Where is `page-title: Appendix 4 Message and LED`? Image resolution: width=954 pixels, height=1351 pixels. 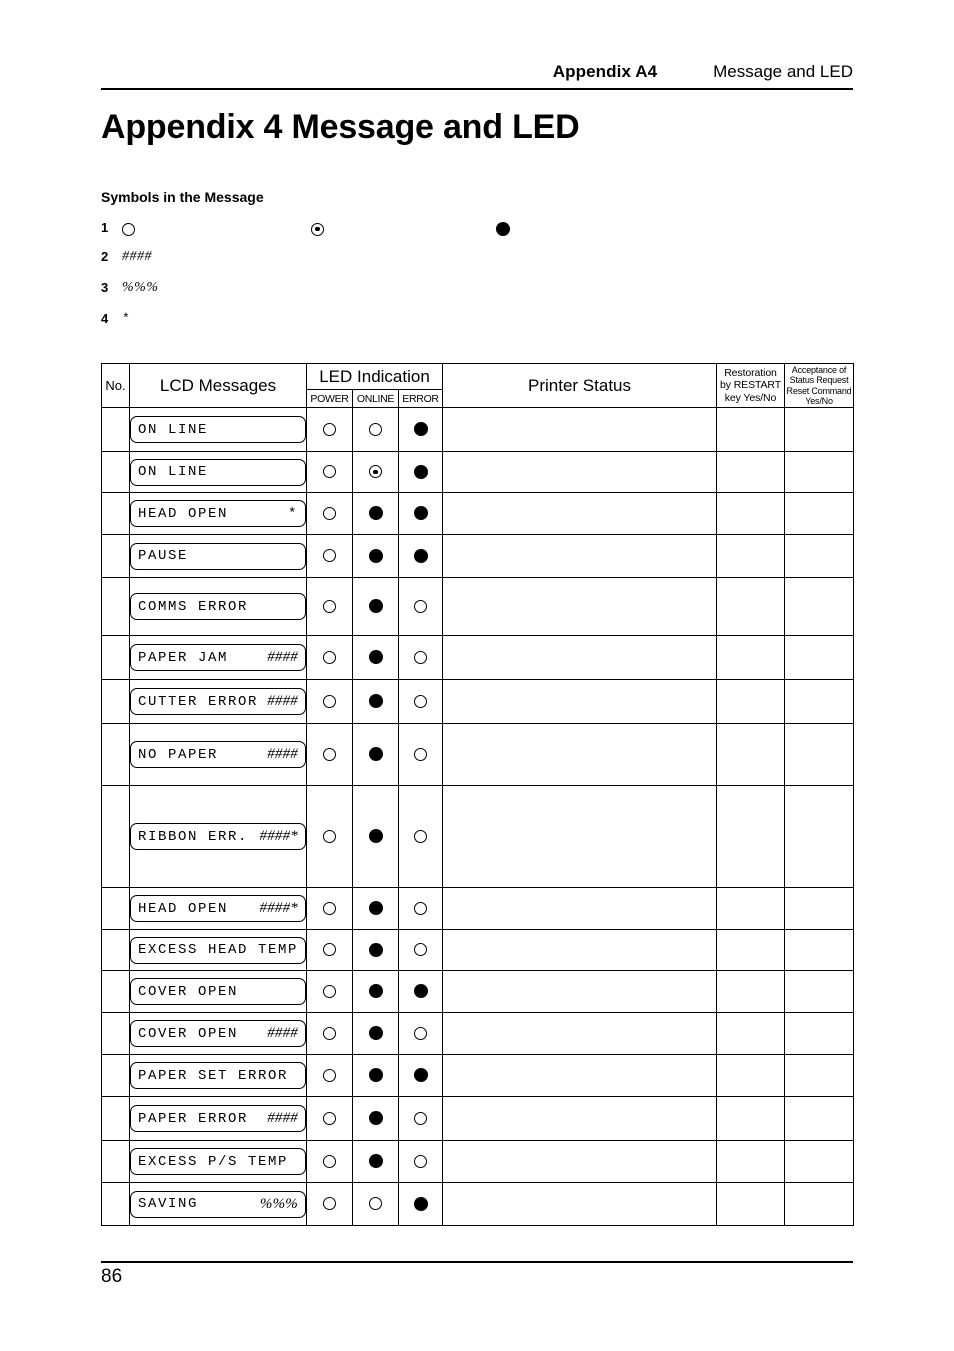 page-title: Appendix 4 Message and LED is located at coordinates (340, 127).